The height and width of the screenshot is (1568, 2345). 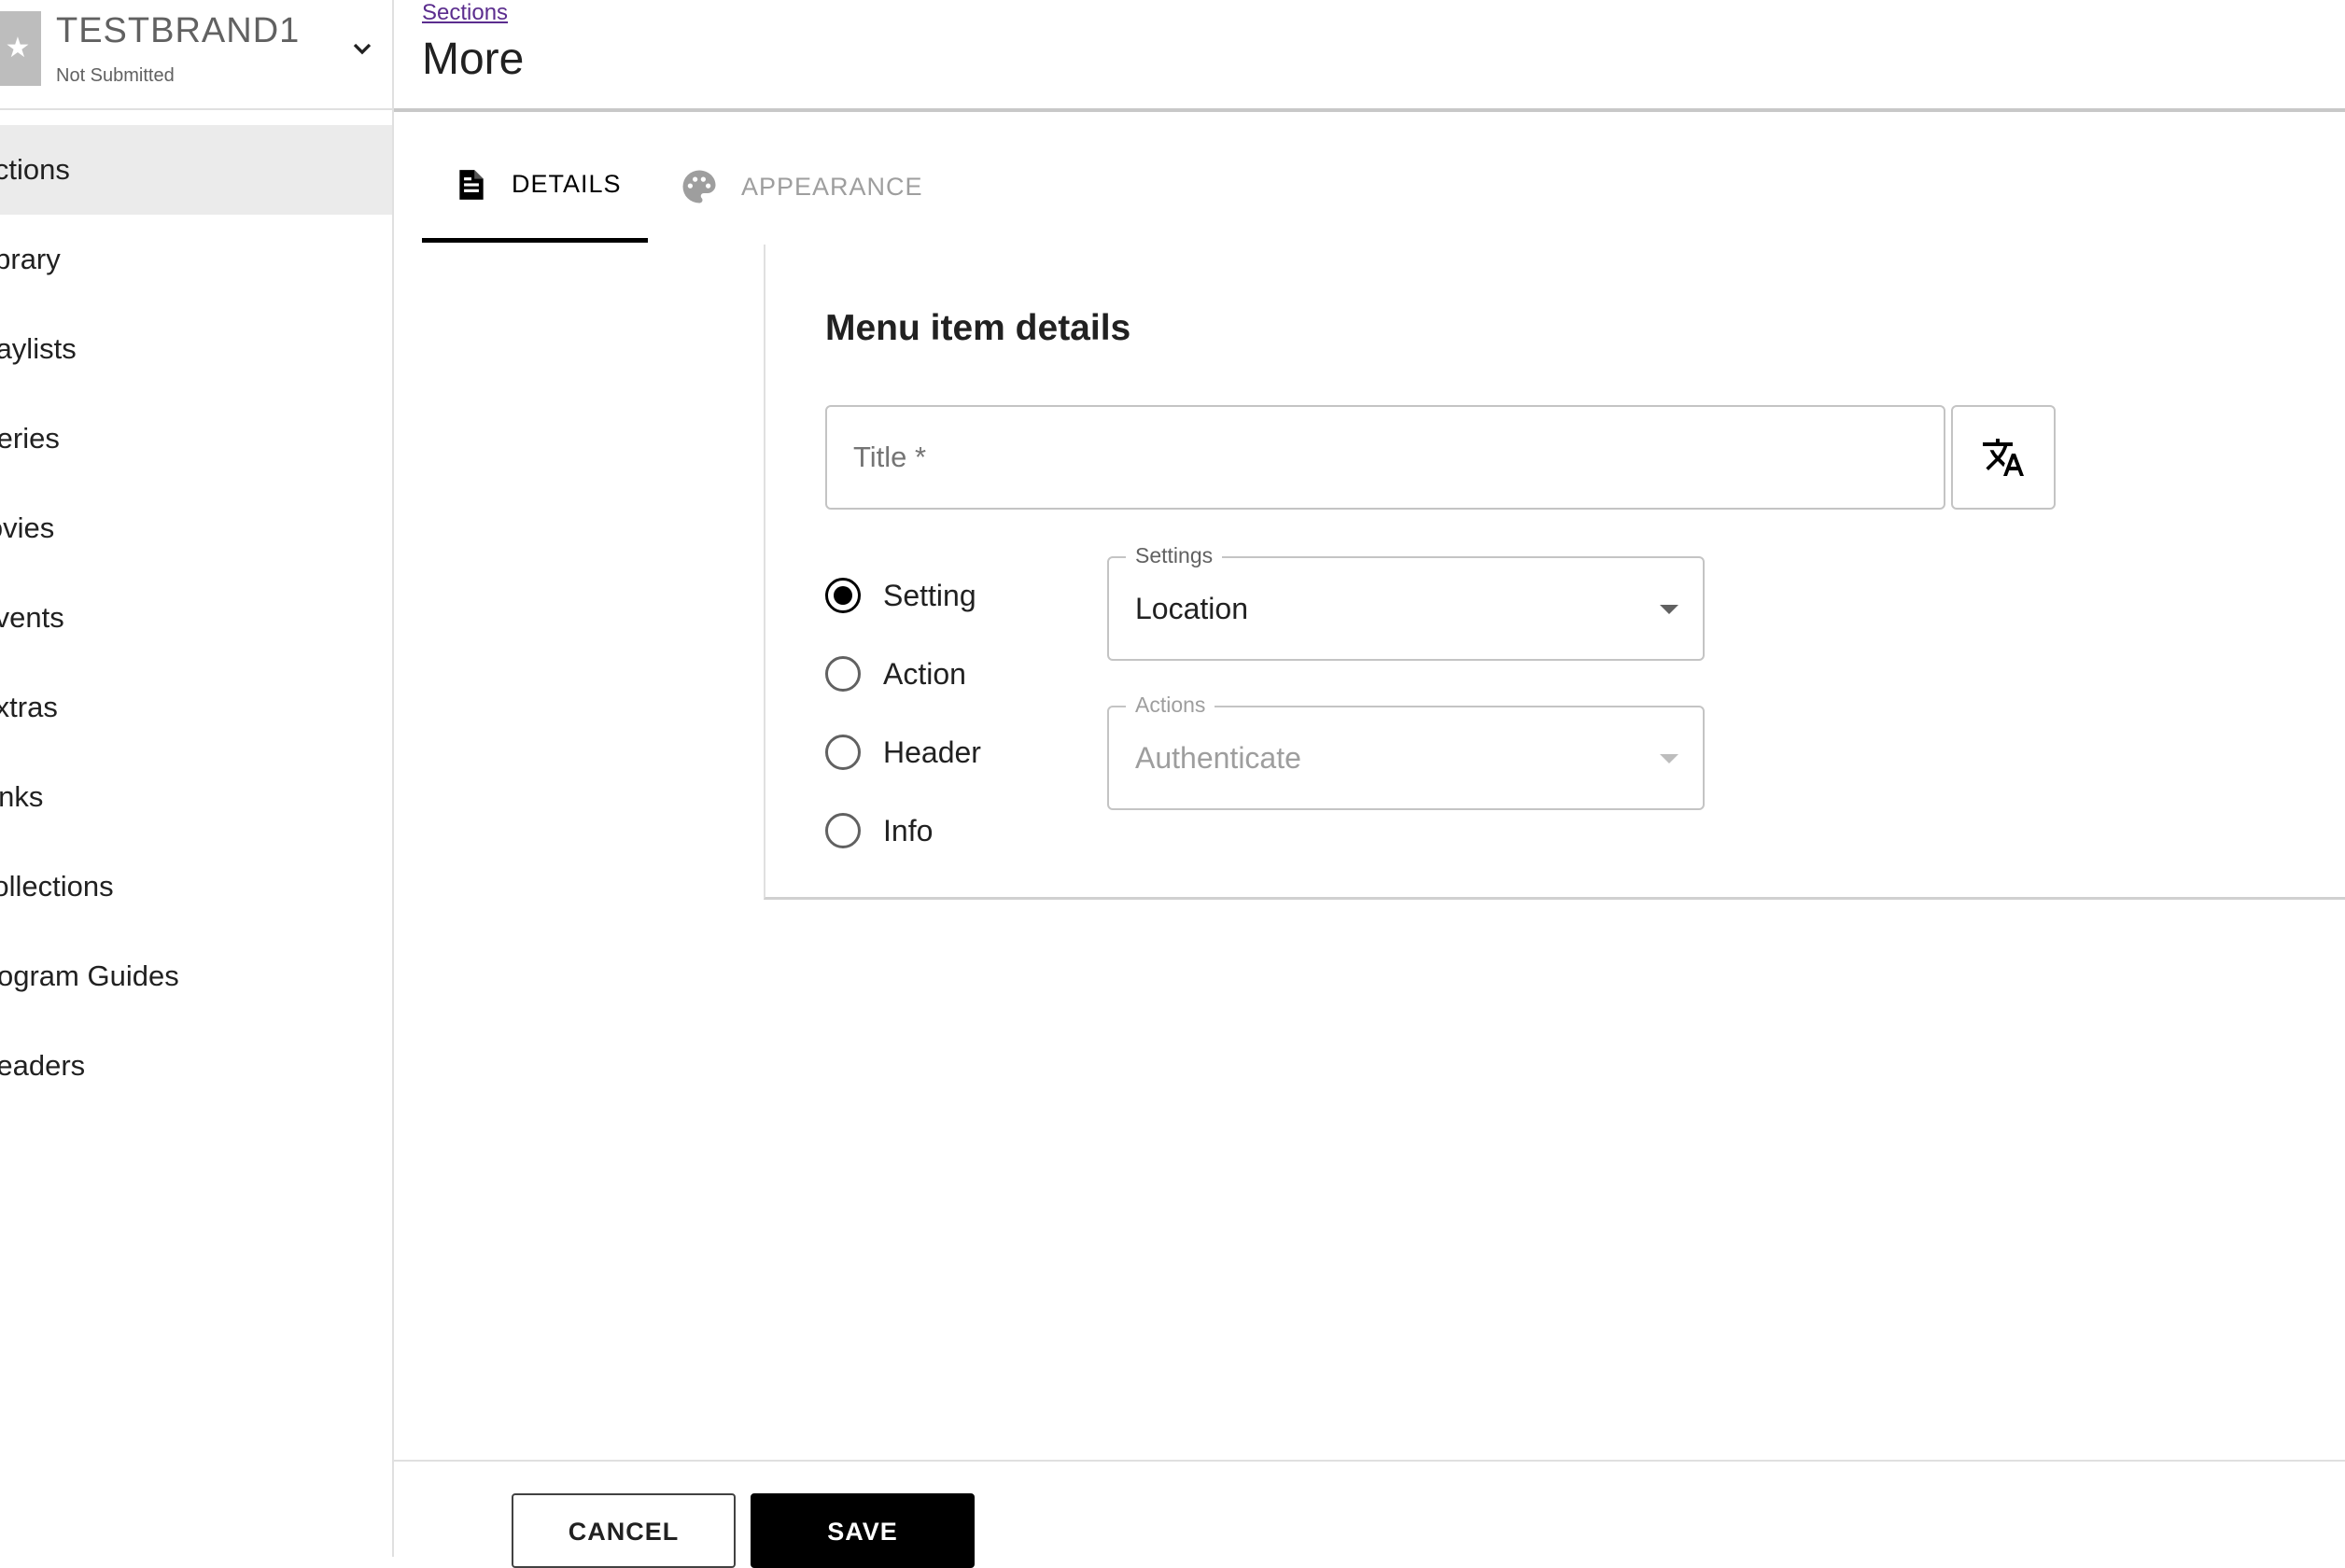 I want to click on radio-setting: Setting, so click(x=900, y=595).